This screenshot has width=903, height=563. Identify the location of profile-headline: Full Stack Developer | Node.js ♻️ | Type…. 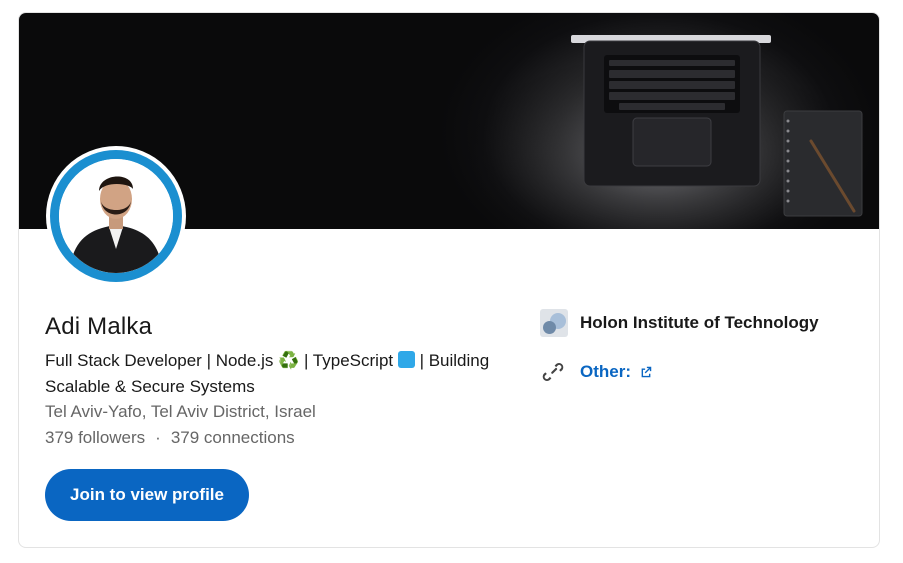
(285, 374).